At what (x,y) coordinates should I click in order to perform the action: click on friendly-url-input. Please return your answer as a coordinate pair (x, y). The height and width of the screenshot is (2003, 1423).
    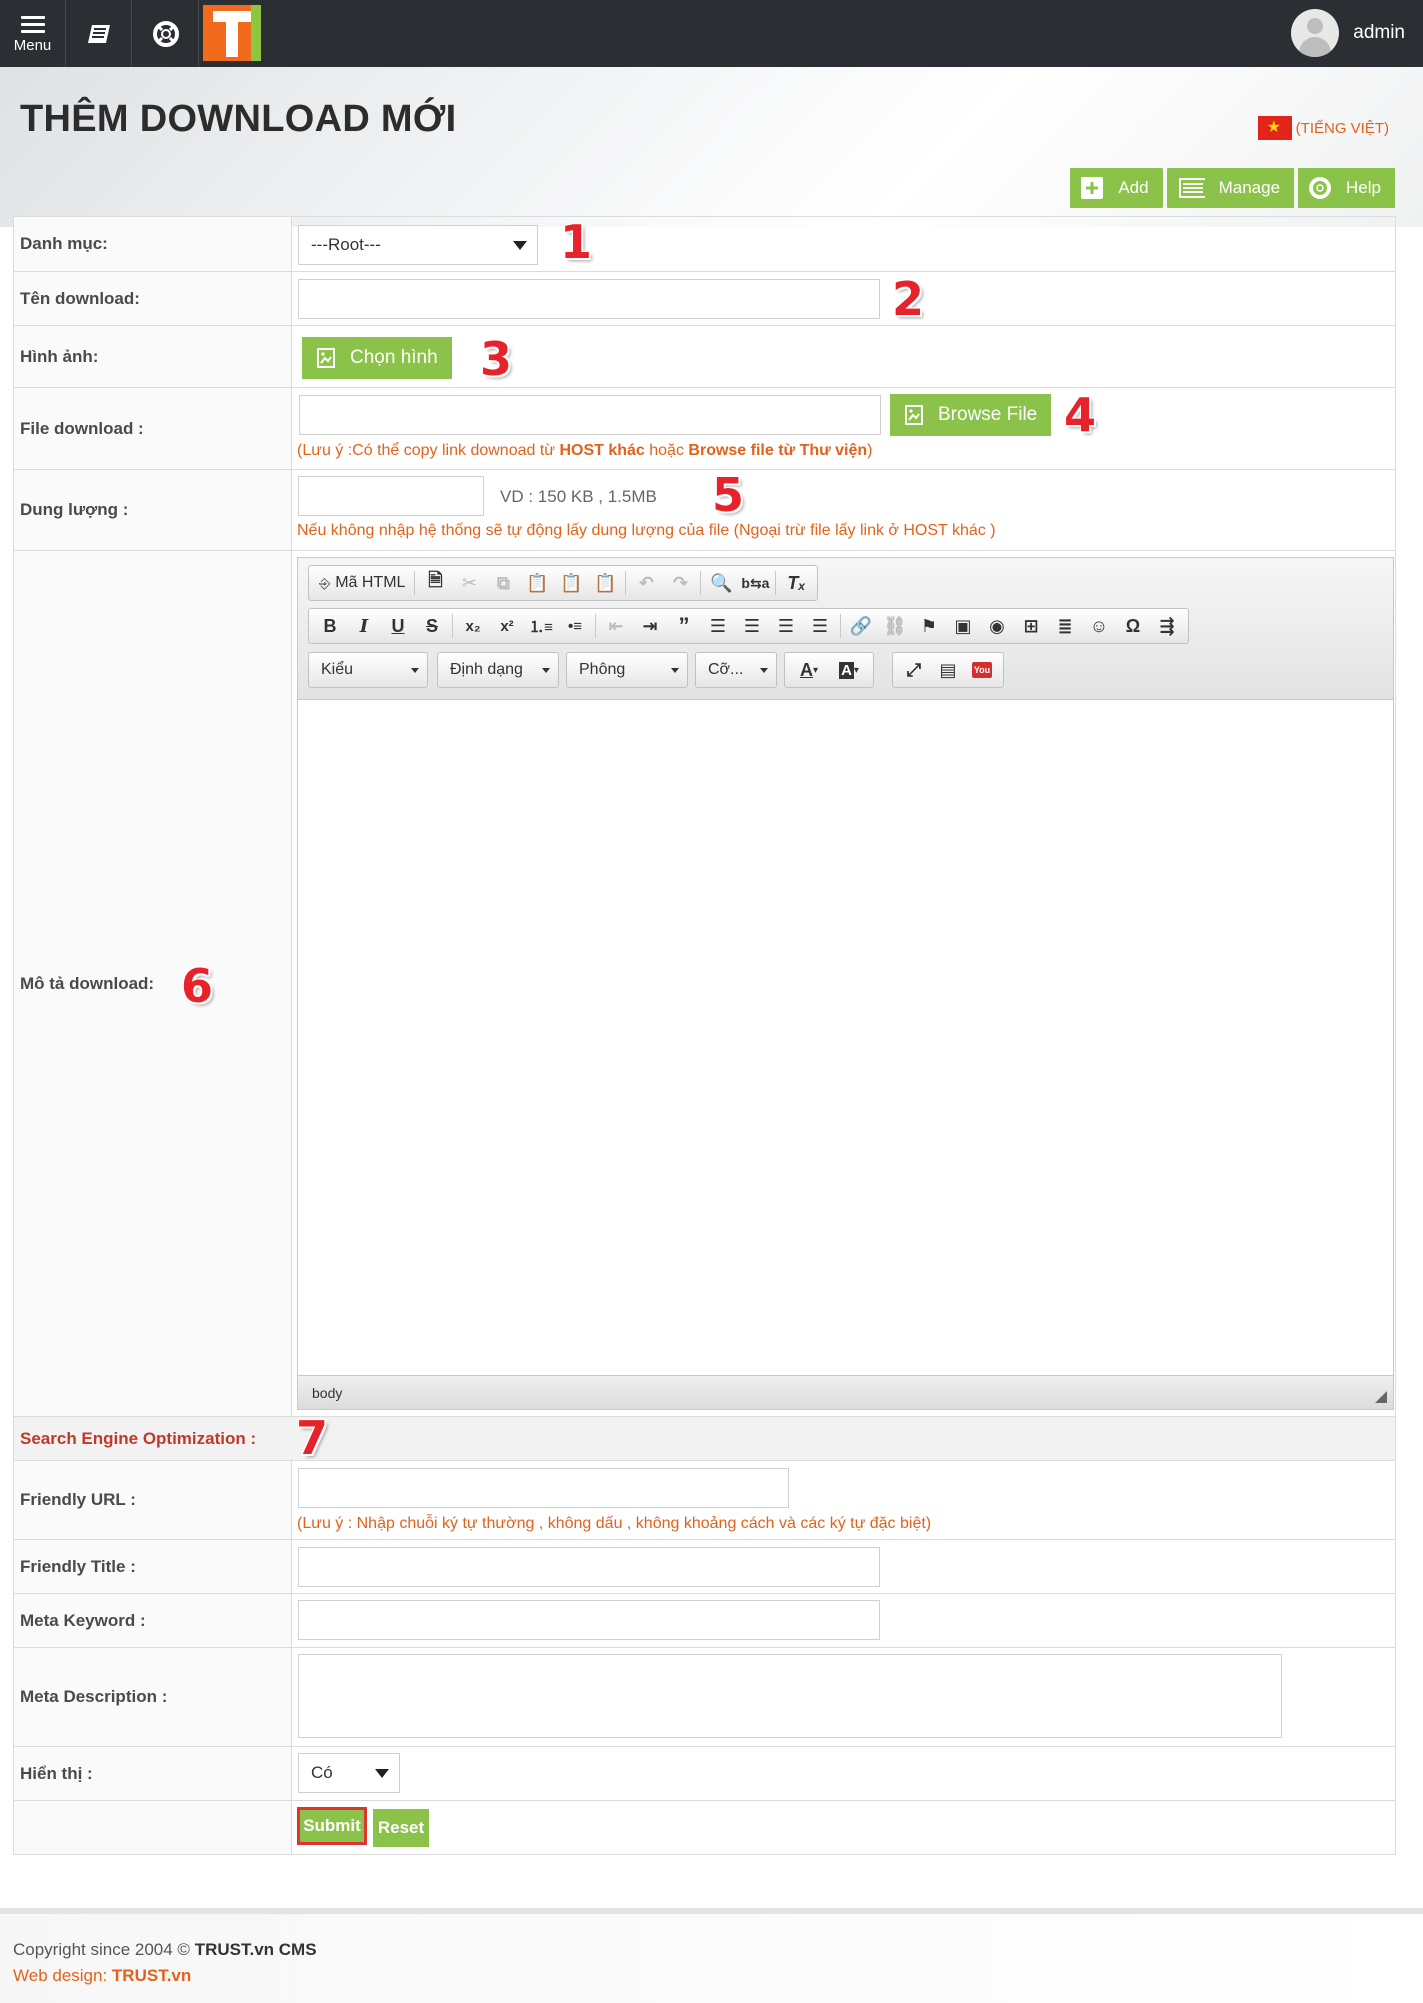
    Looking at the image, I should click on (543, 1488).